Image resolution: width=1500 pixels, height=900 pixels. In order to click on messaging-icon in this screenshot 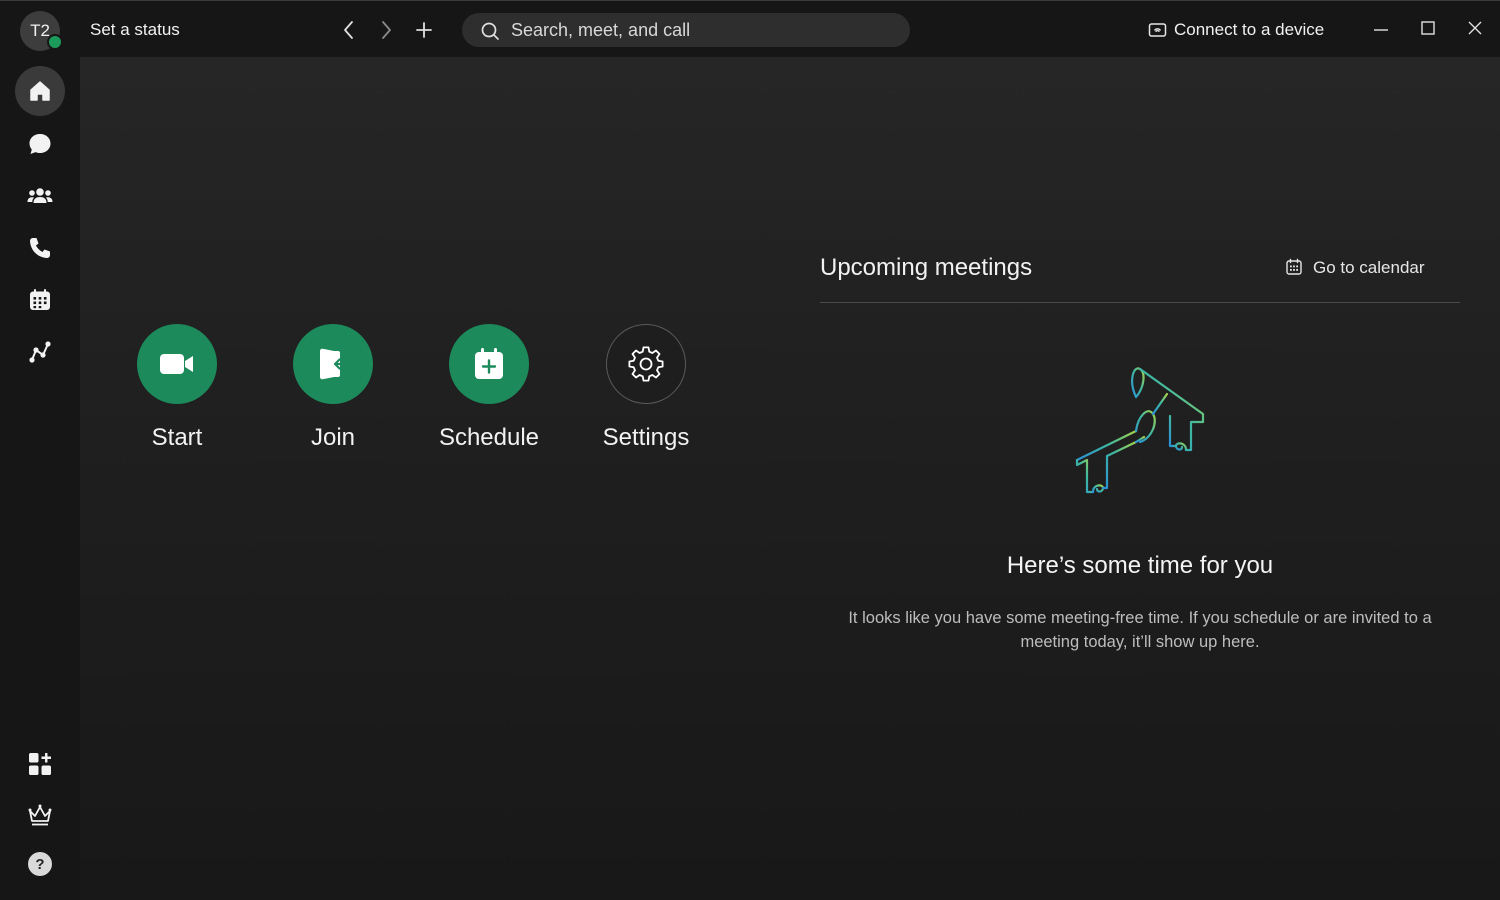, I will do `click(40, 144)`.